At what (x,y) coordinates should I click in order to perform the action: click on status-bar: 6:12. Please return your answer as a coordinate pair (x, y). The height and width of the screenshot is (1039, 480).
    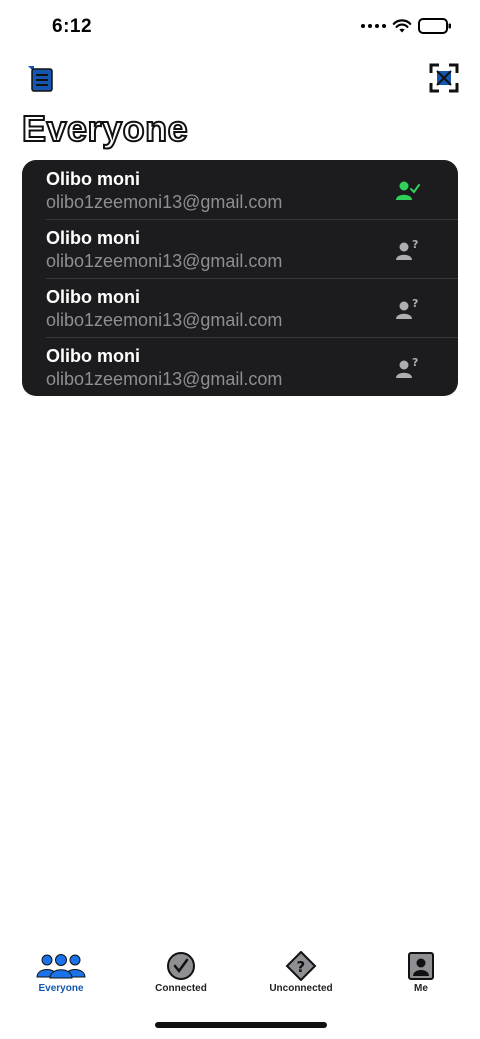
    Looking at the image, I should click on (240, 28).